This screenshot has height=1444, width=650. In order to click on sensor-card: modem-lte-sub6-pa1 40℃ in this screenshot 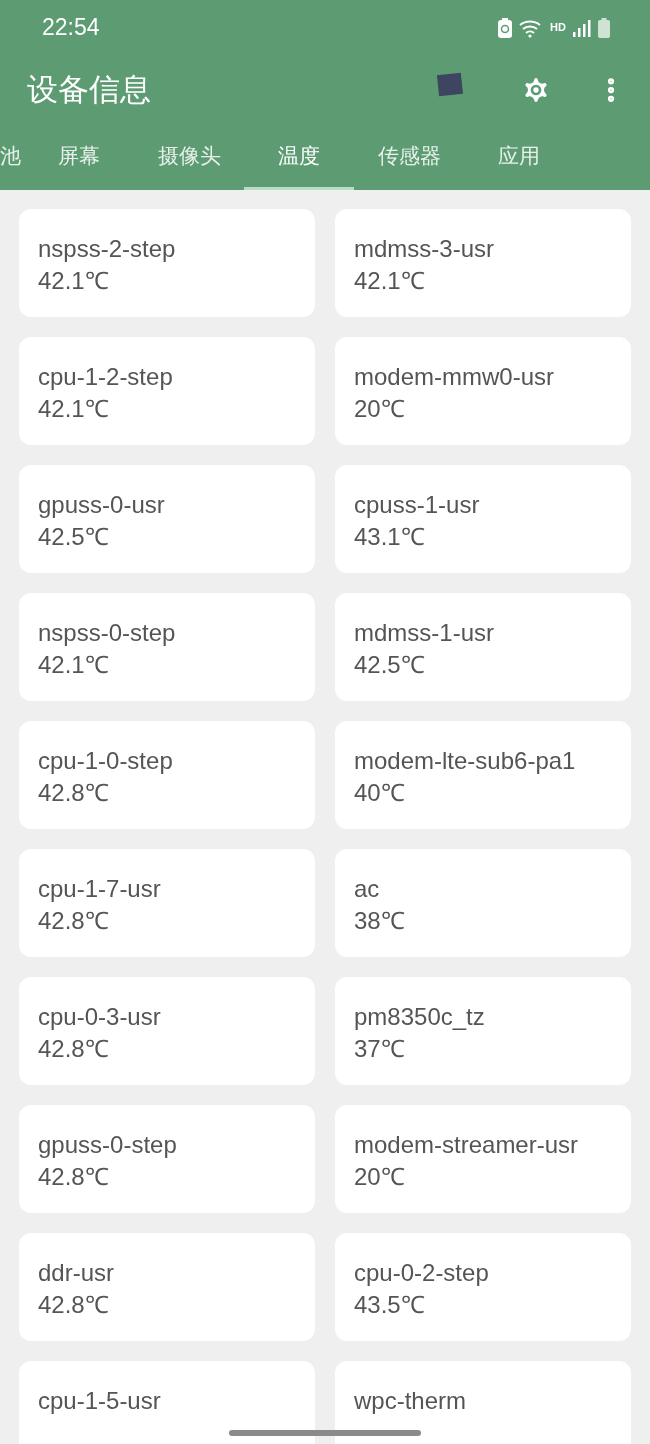, I will do `click(483, 775)`.